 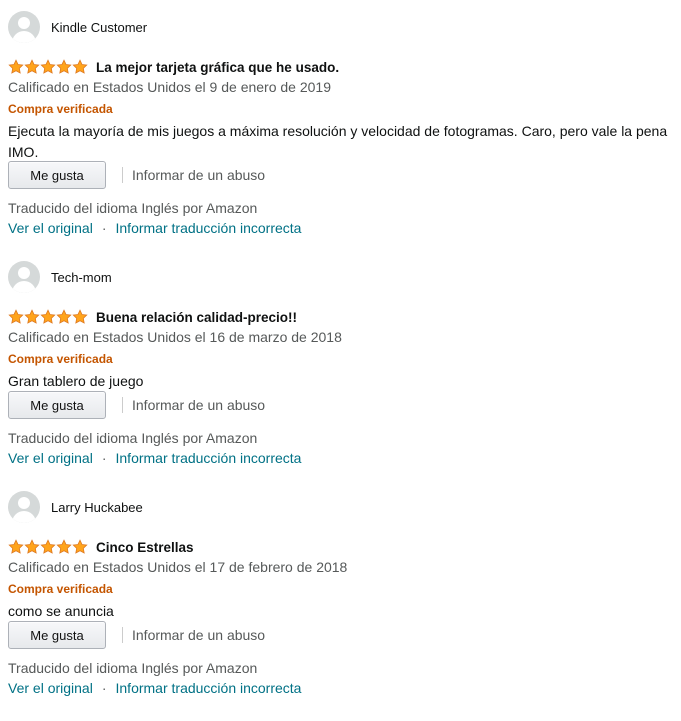 I want to click on reviewer-name: Kindle Customer, so click(x=99, y=27).